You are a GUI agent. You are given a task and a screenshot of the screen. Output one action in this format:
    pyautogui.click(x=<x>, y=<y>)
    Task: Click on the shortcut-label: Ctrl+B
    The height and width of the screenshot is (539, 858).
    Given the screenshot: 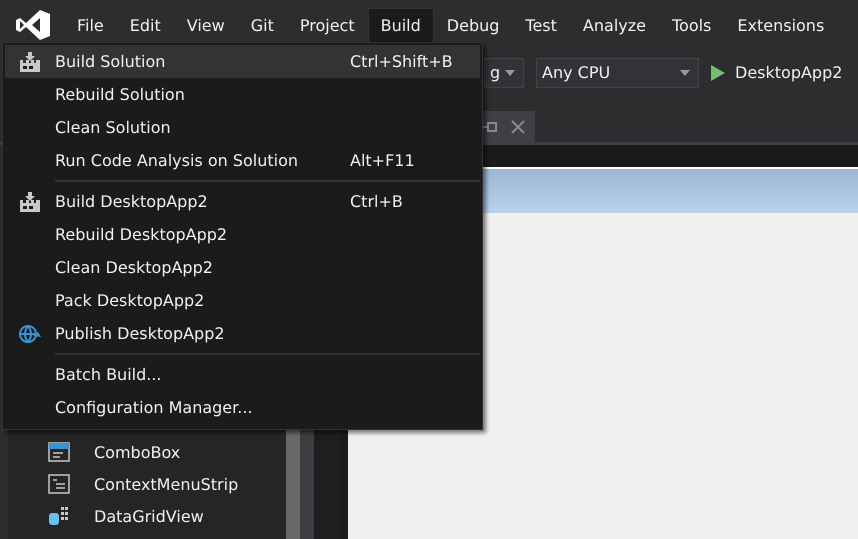 What is the action you would take?
    pyautogui.click(x=377, y=201)
    